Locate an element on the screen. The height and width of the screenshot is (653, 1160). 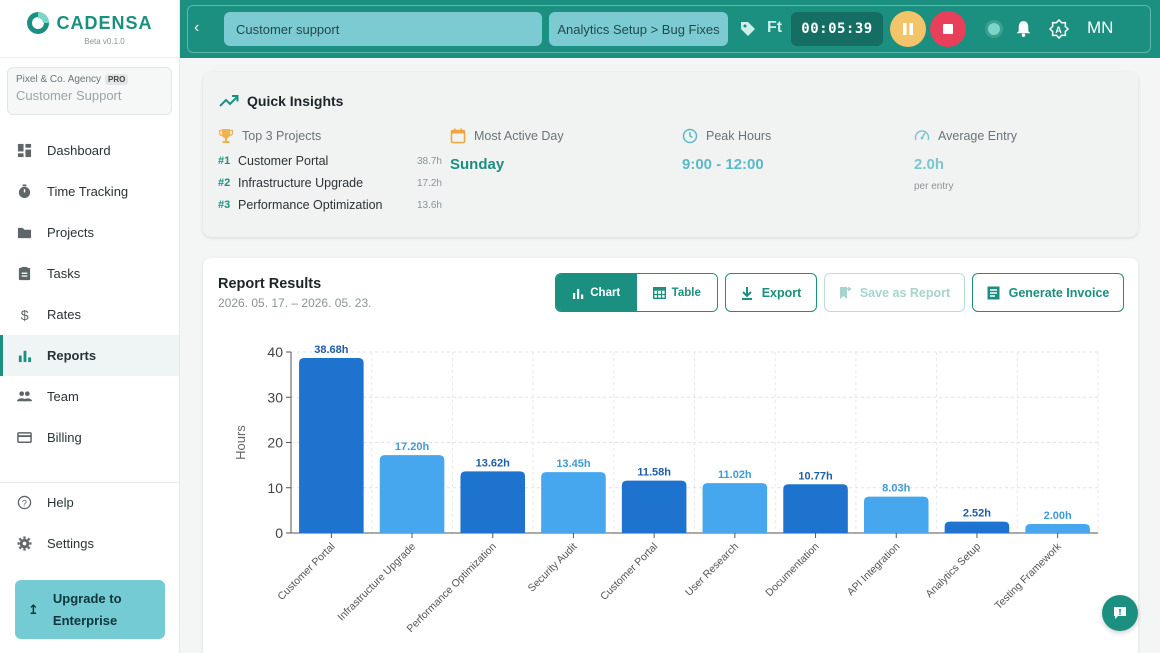
stop-button is located at coordinates (948, 29).